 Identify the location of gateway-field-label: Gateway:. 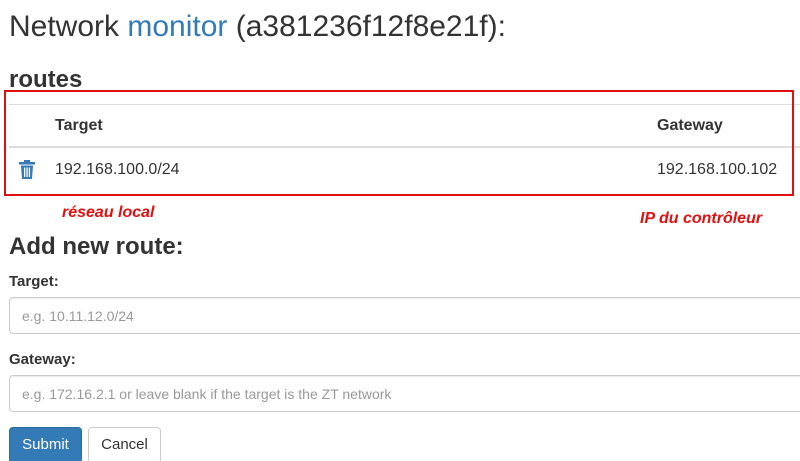
(42, 359).